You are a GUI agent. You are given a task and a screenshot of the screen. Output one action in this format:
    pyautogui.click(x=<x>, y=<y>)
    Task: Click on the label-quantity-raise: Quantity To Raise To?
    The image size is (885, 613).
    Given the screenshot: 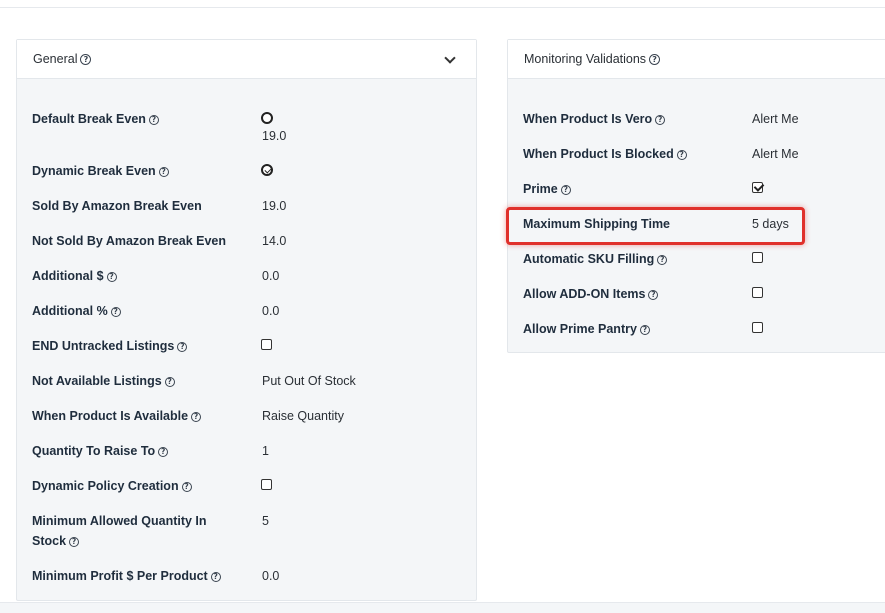 What is the action you would take?
    pyautogui.click(x=100, y=451)
    